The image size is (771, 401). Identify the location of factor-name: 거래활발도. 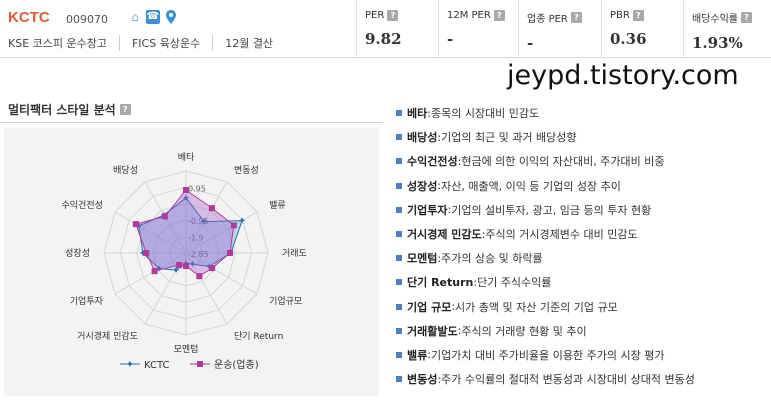
(432, 331).